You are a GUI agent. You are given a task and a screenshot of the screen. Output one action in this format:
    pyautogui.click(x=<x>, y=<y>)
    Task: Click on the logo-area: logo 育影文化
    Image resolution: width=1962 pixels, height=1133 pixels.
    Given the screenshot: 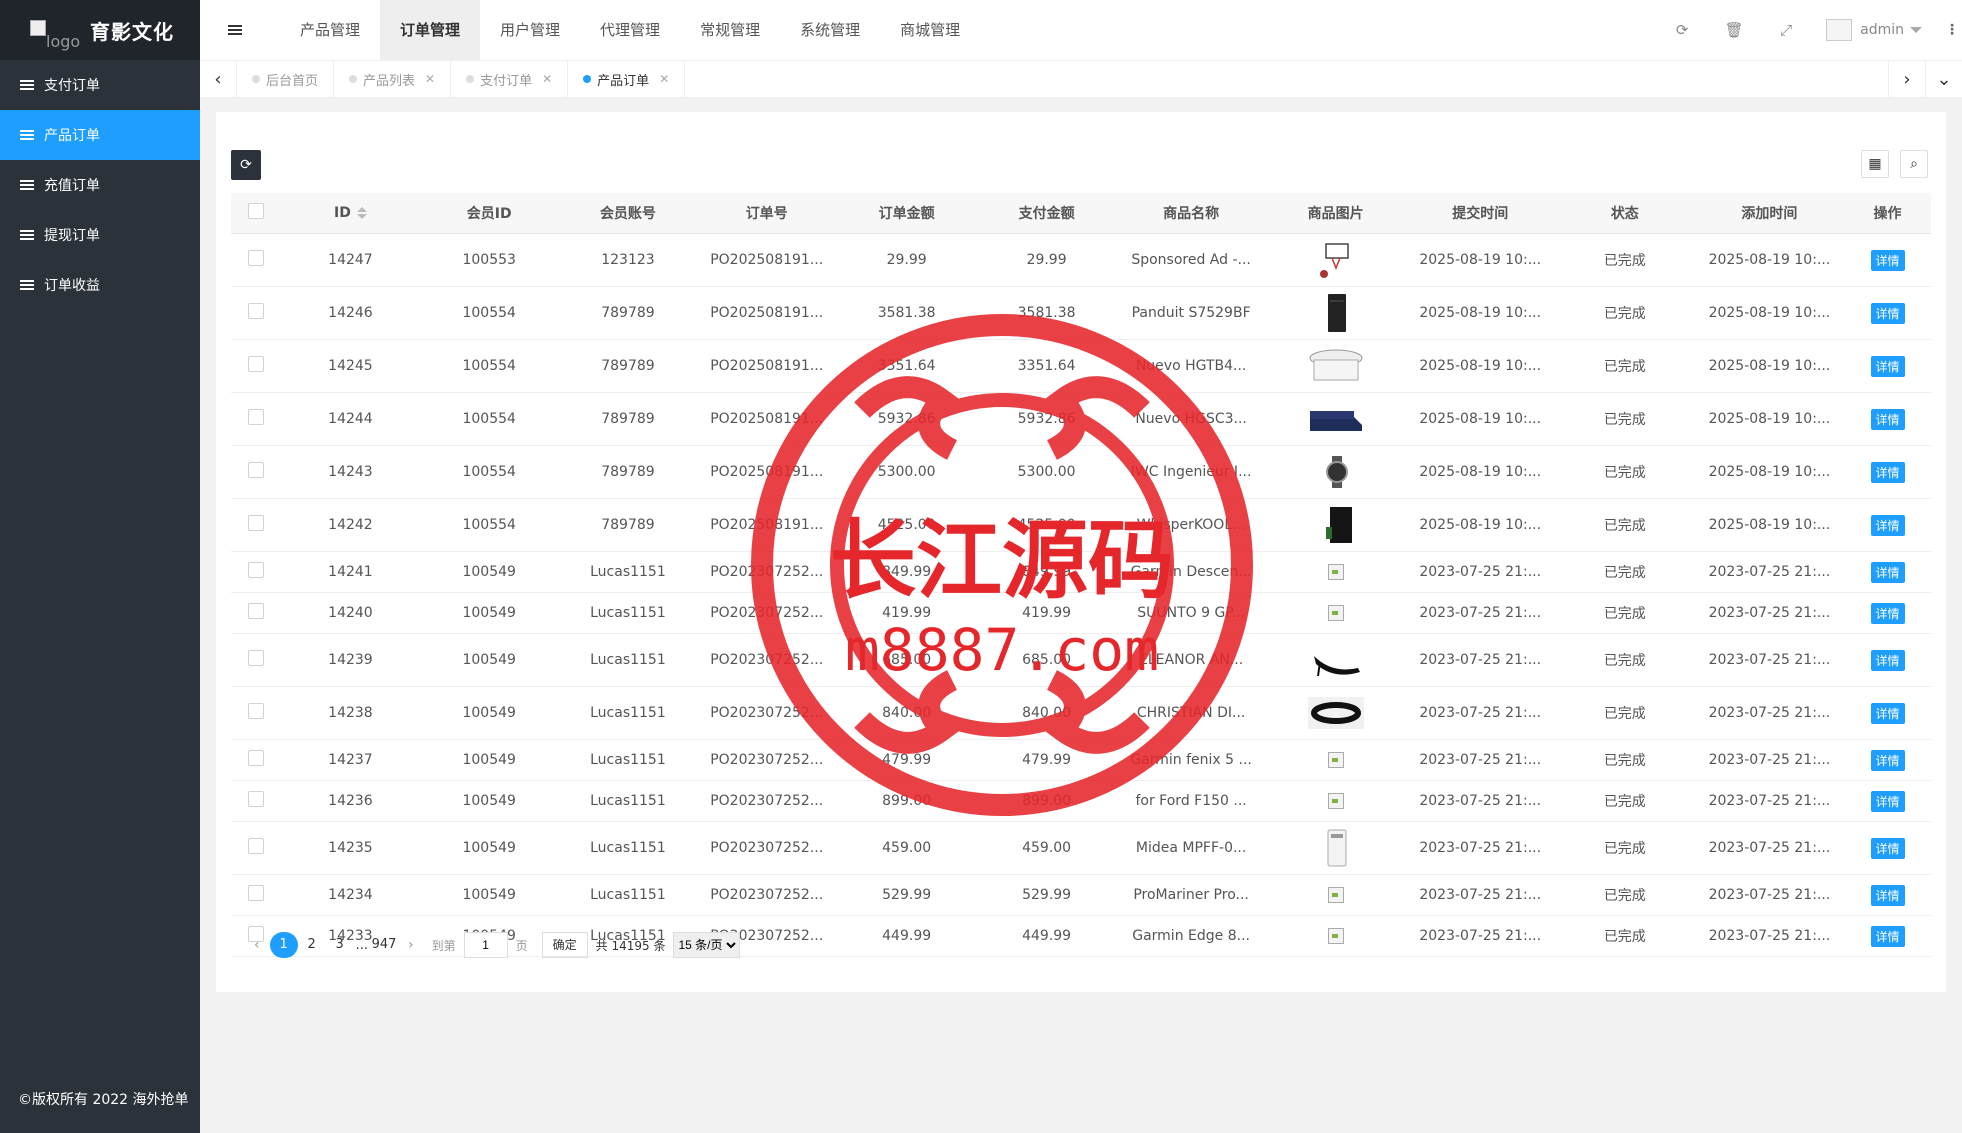 What is the action you would take?
    pyautogui.click(x=100, y=30)
    